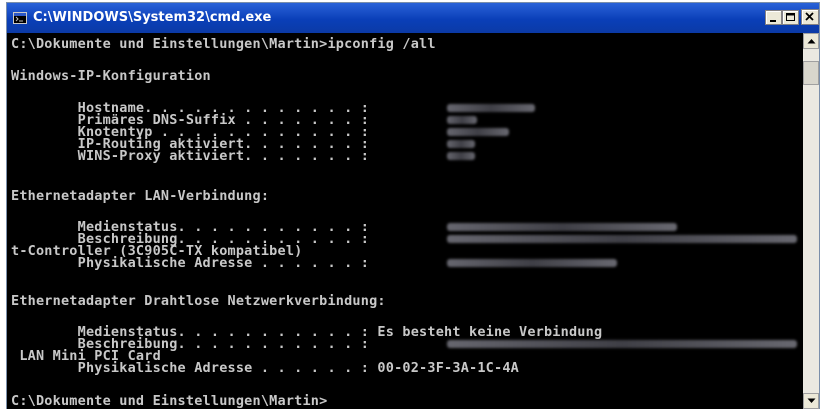 Image resolution: width=822 pixels, height=411 pixels. I want to click on close-button, so click(810, 17).